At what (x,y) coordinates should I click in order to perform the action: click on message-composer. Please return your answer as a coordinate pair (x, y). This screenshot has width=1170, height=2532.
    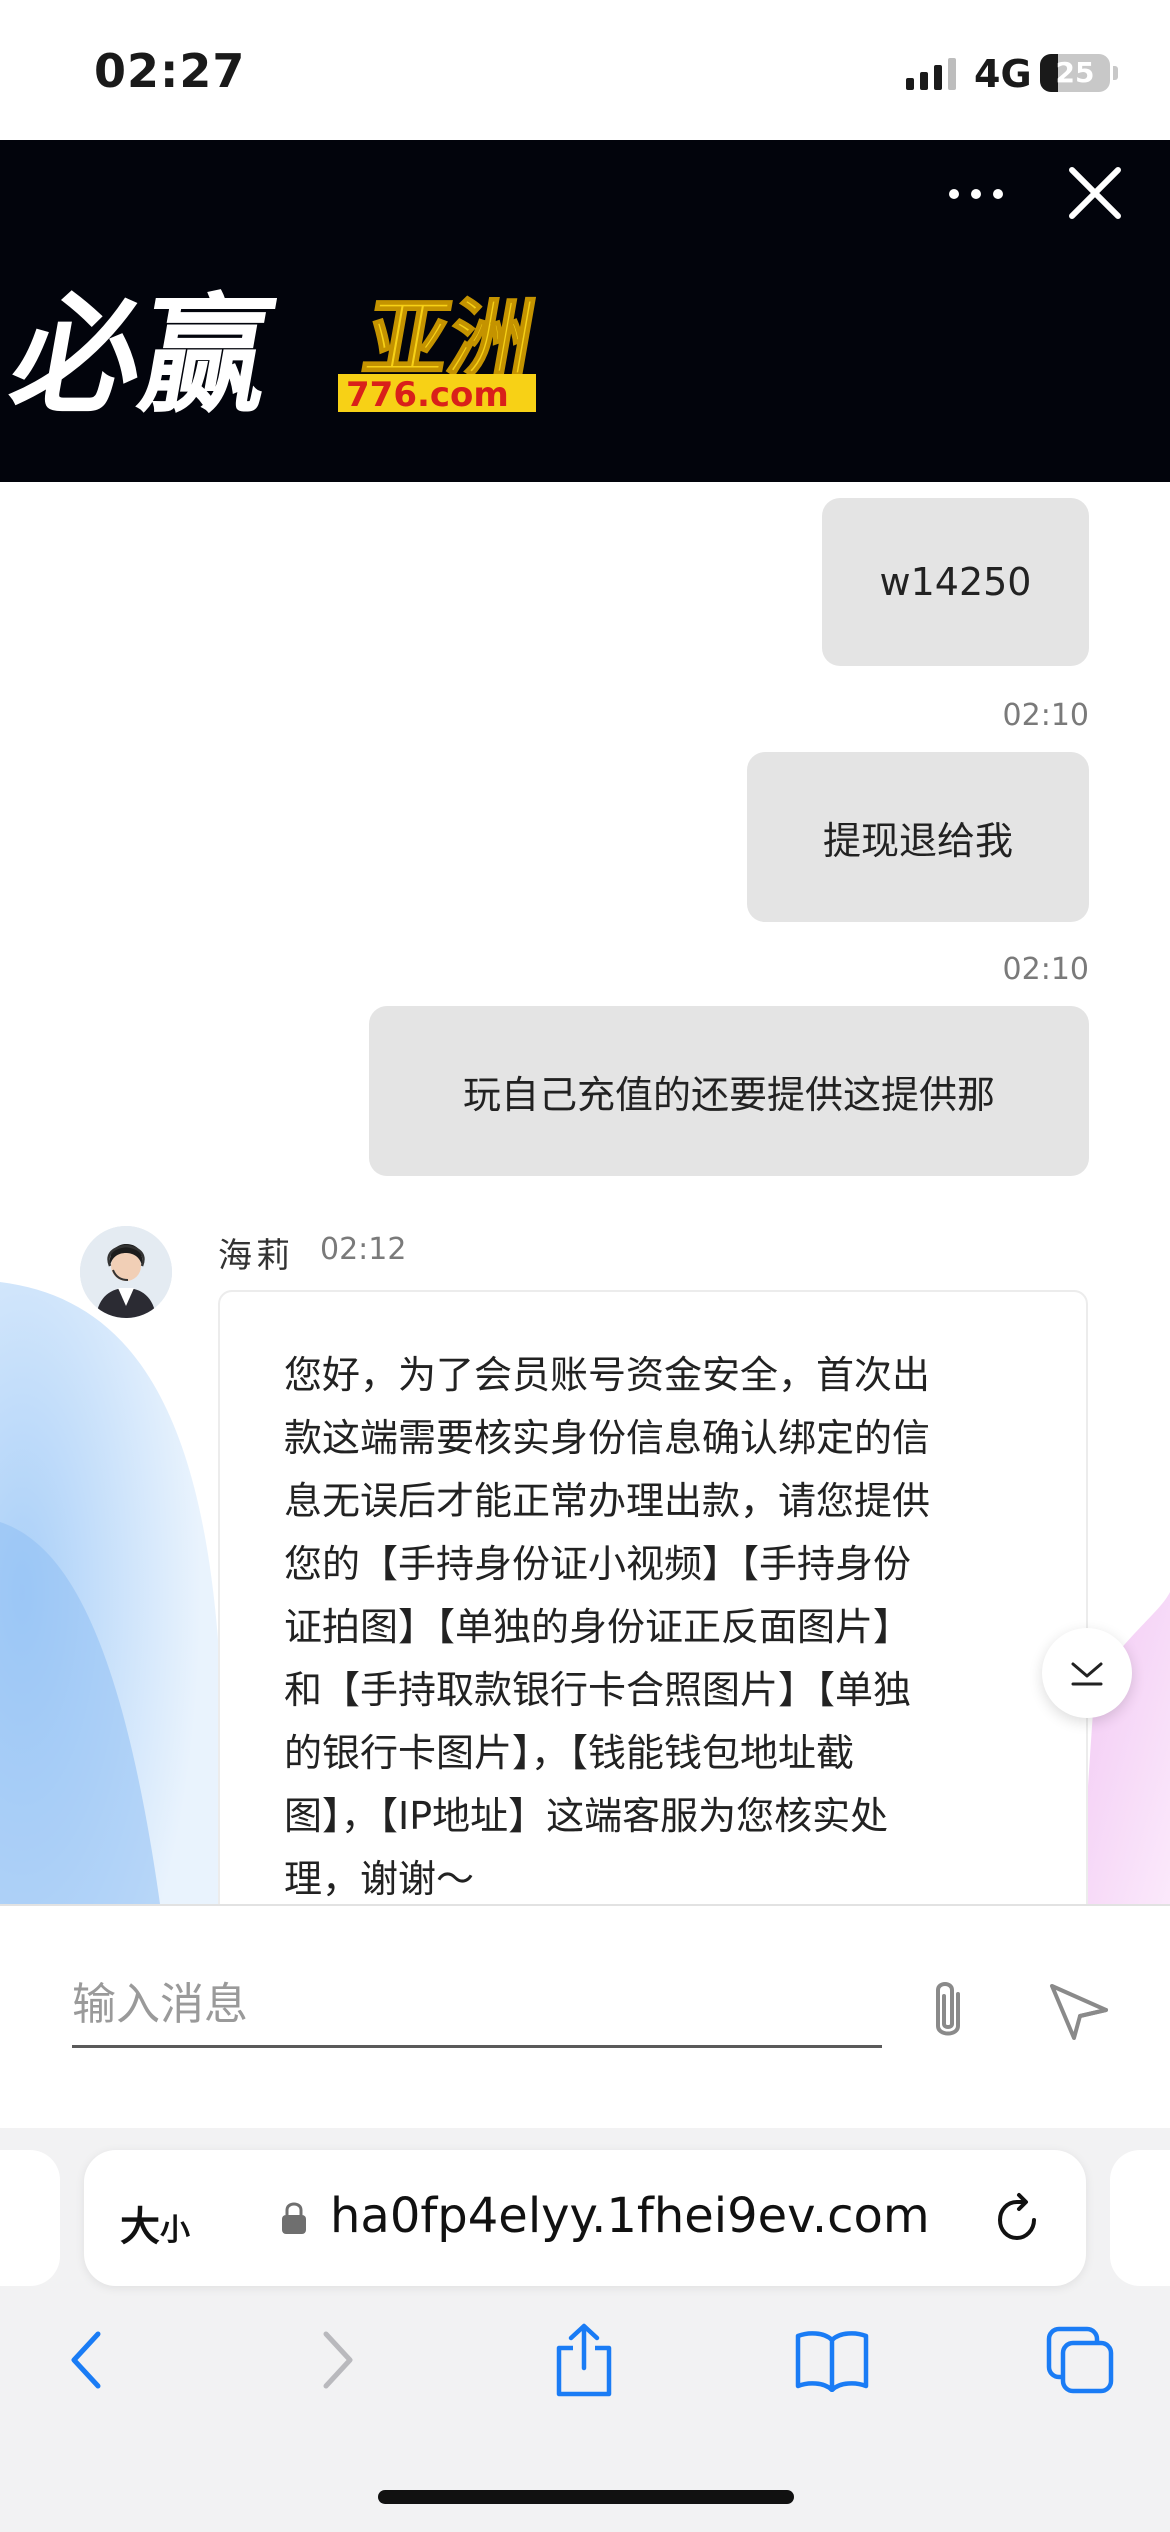
    Looking at the image, I should click on (585, 2016).